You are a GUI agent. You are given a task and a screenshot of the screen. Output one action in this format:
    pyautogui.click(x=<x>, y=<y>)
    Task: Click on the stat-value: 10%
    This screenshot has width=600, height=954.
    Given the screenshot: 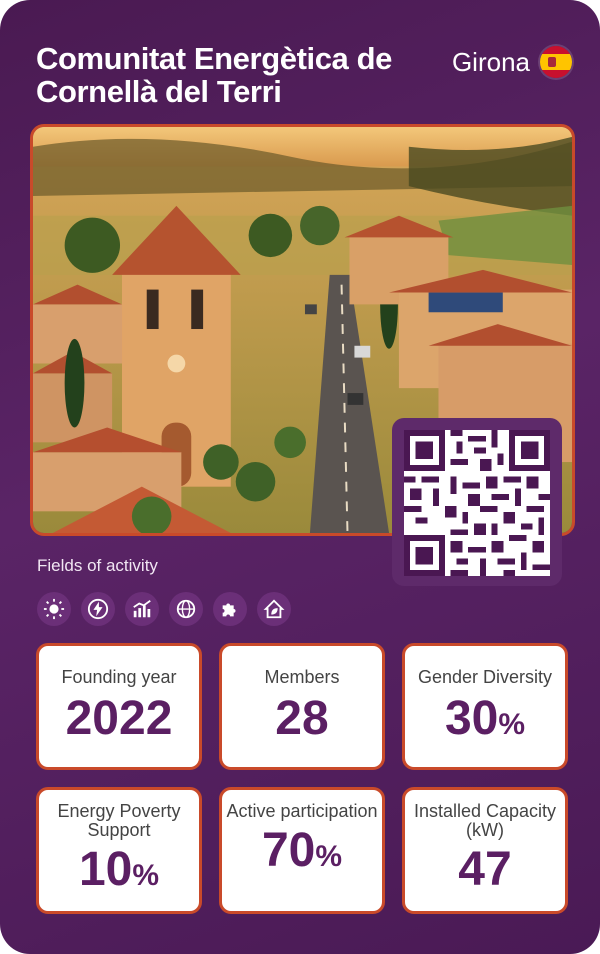 What is the action you would take?
    pyautogui.click(x=119, y=869)
    